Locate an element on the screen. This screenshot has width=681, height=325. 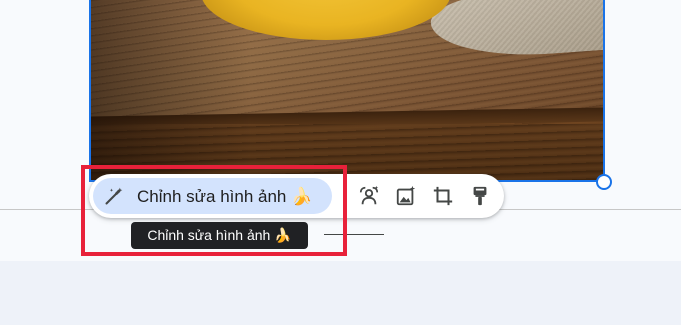
annotation-highlight-box is located at coordinates (214, 210).